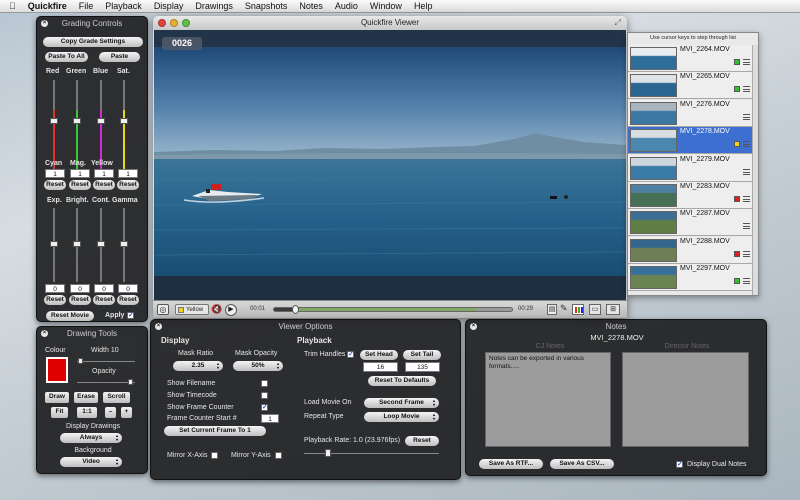 The height and width of the screenshot is (500, 800). I want to click on green-value: 1, so click(80, 173).